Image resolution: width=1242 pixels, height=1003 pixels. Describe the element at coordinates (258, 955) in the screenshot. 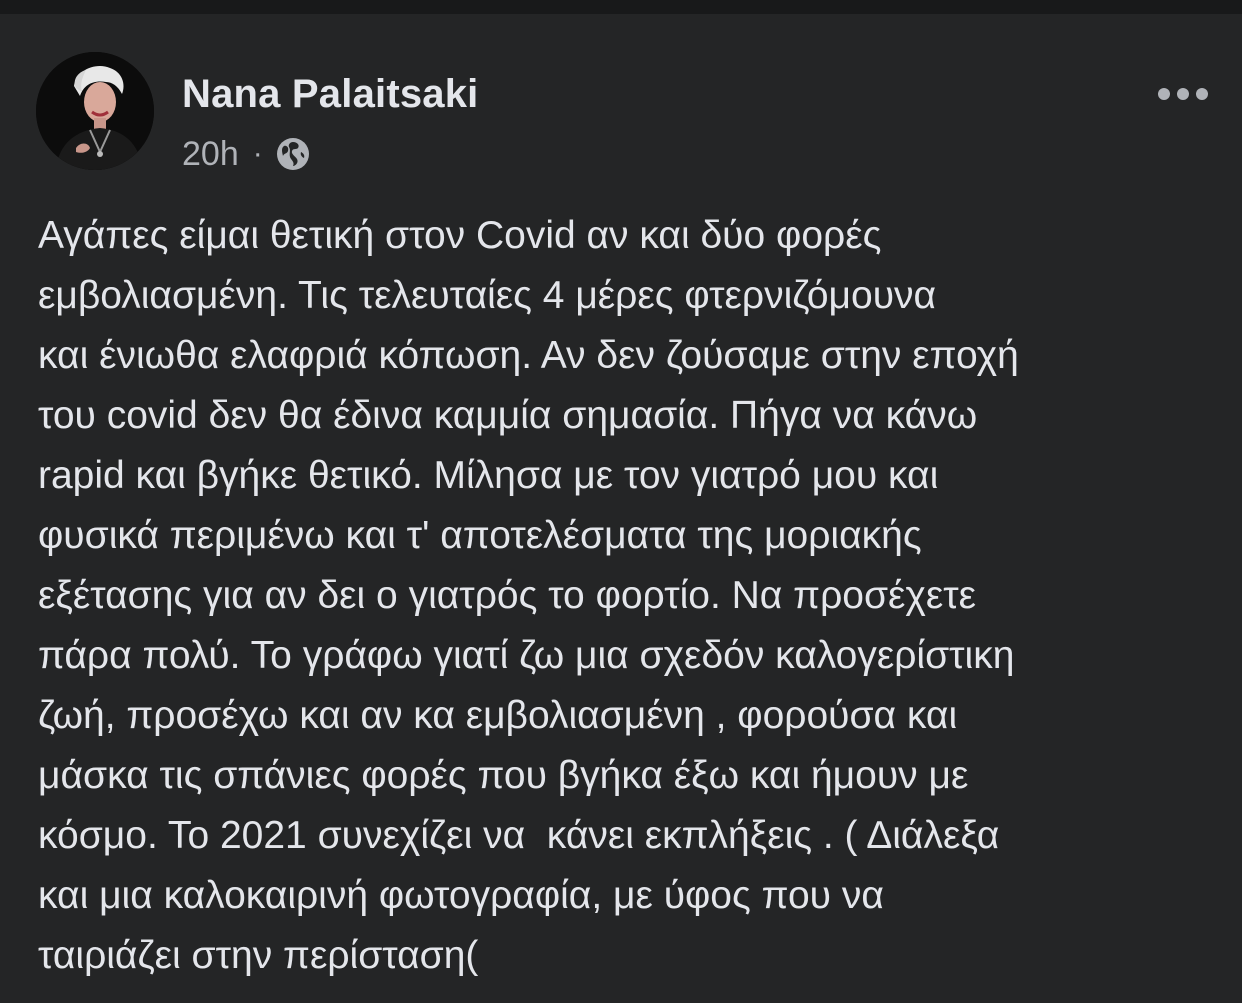

I see `post-text-line: ταιριάζει στην περίσταση(` at that location.